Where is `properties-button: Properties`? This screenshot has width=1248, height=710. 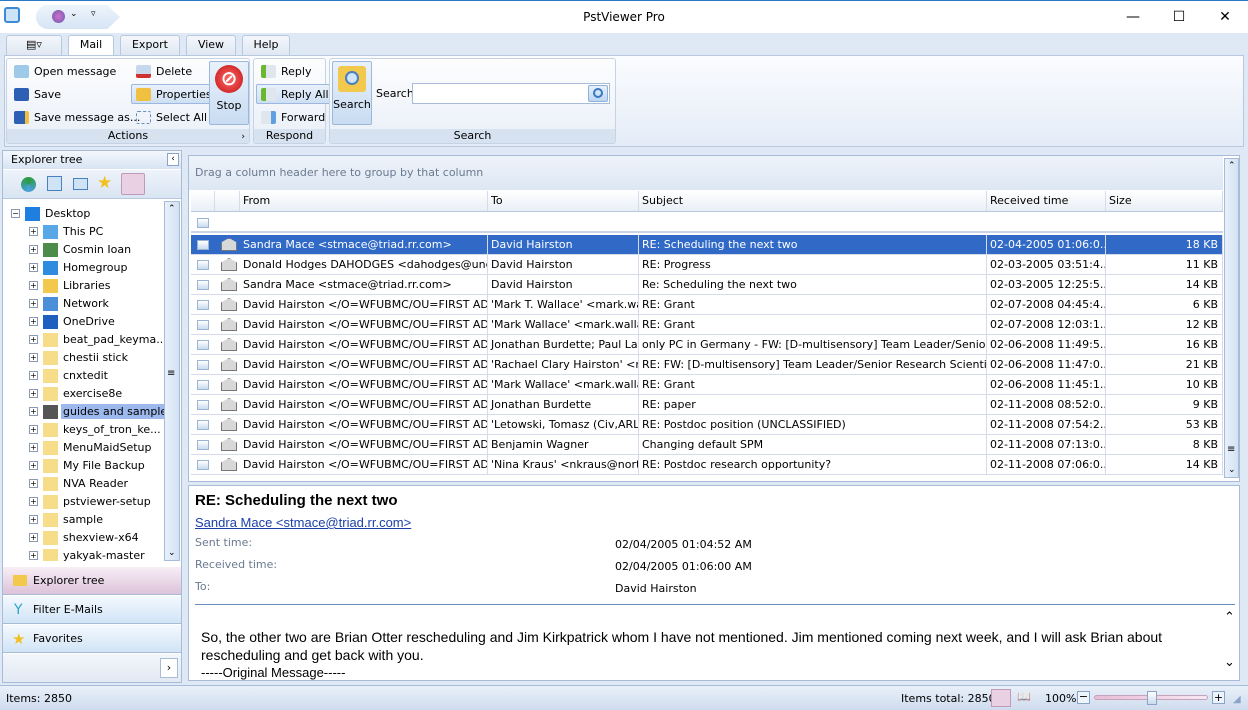 properties-button: Properties is located at coordinates (172, 94).